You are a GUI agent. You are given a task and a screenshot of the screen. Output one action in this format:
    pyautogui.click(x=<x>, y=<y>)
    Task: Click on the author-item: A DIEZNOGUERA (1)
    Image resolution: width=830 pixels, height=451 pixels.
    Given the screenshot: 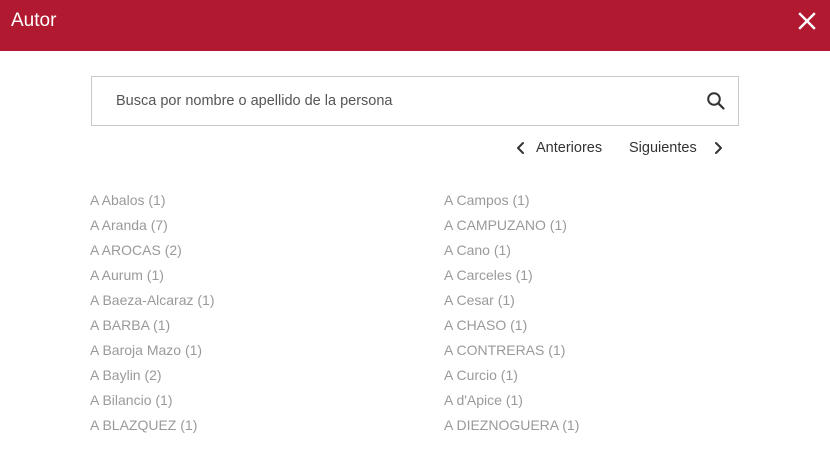 What is the action you would take?
    pyautogui.click(x=604, y=427)
    